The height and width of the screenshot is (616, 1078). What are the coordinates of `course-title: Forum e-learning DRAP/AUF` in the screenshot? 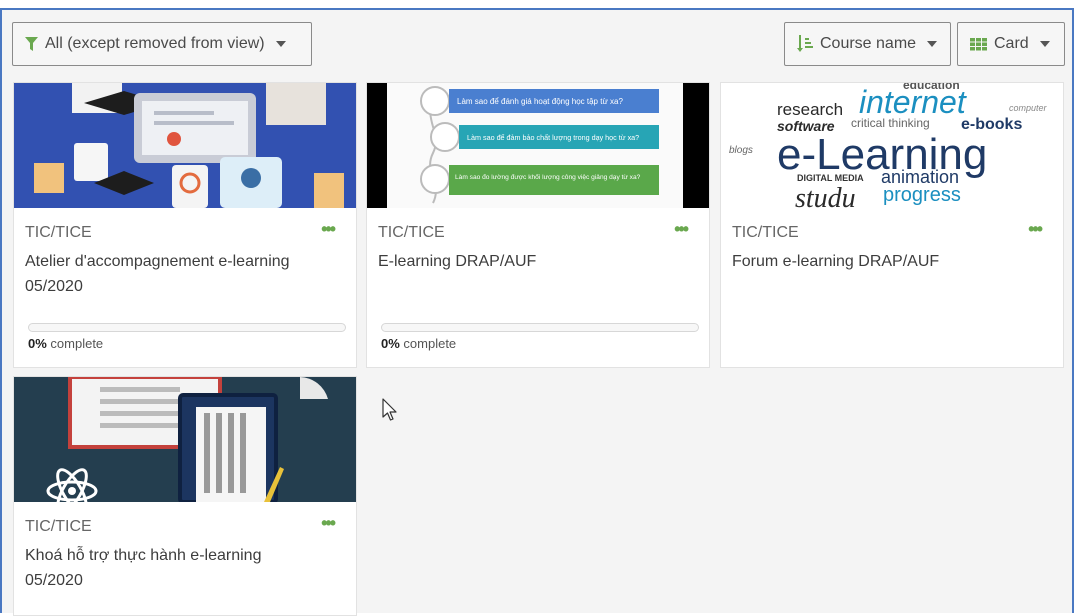 It's located at (877, 261).